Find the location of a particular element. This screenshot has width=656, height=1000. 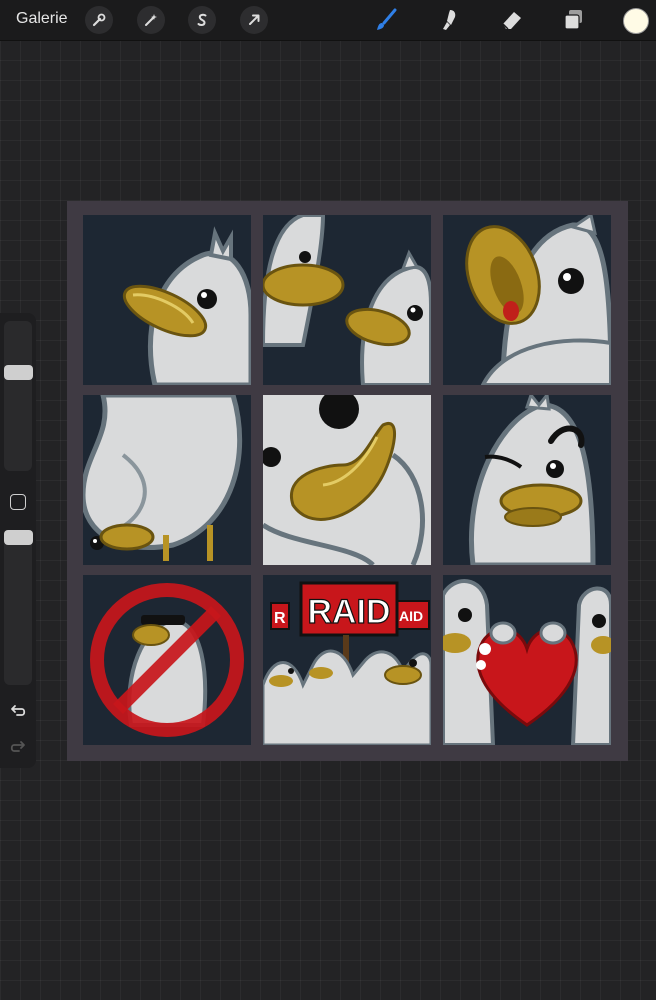

brush-size-slider is located at coordinates (18, 396).